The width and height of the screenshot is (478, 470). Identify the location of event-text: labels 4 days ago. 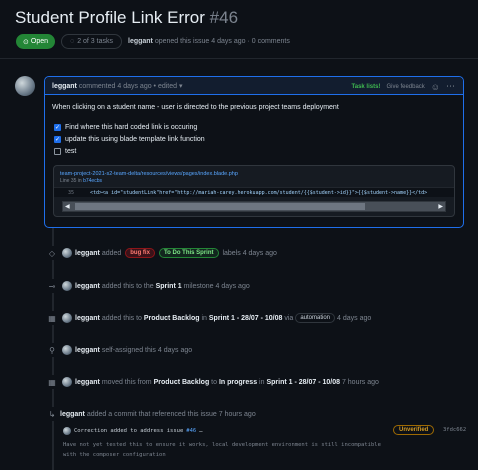
(249, 253).